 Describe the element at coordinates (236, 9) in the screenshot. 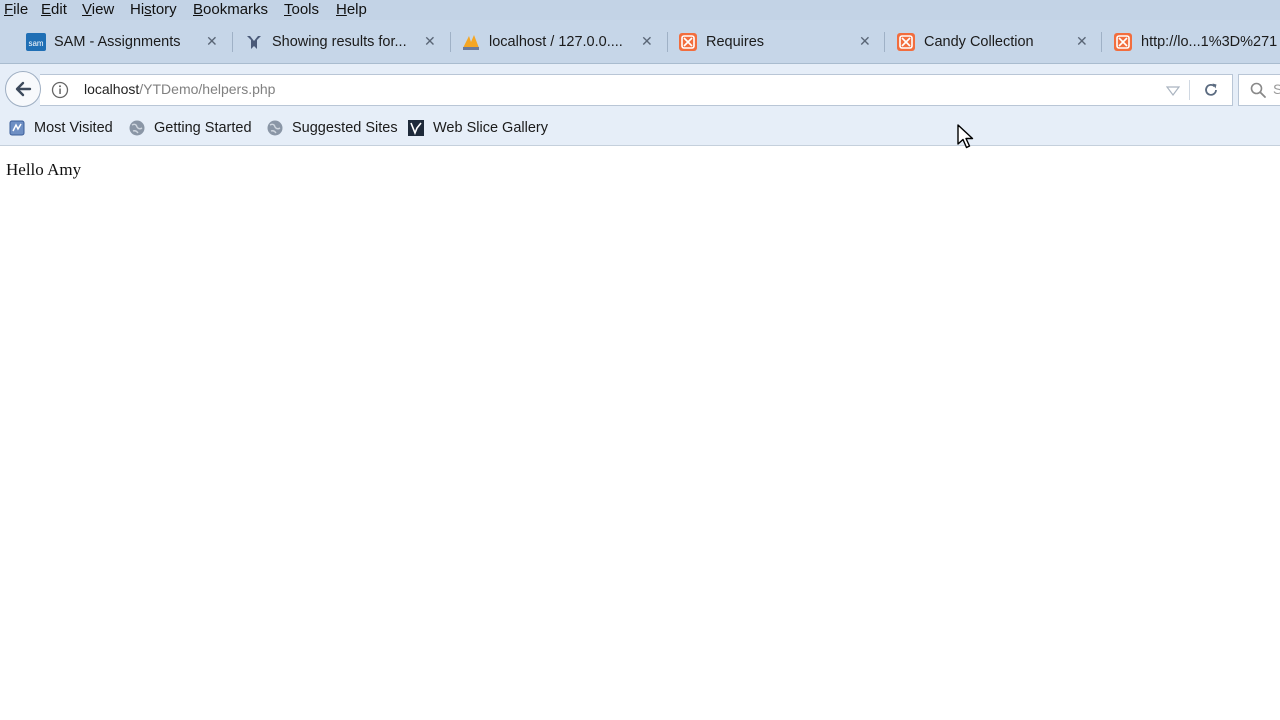

I see `menu-label: ookmarks` at that location.